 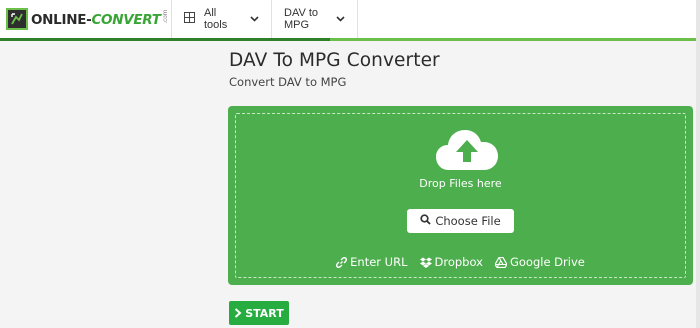 I want to click on logo-text: ONLINE- CONVERT .com, so click(x=100, y=19).